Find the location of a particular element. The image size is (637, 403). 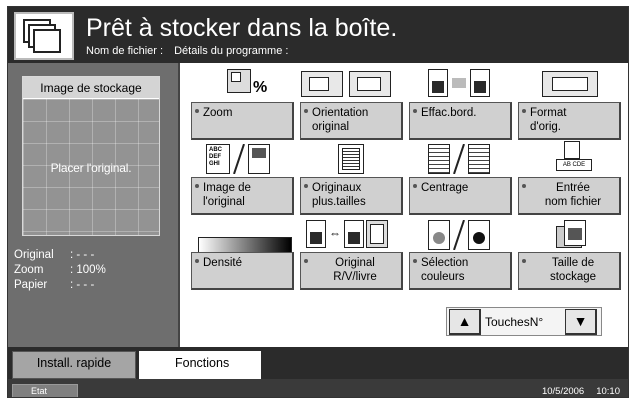

file-name-icon: AB CDE is located at coordinates (576, 156).